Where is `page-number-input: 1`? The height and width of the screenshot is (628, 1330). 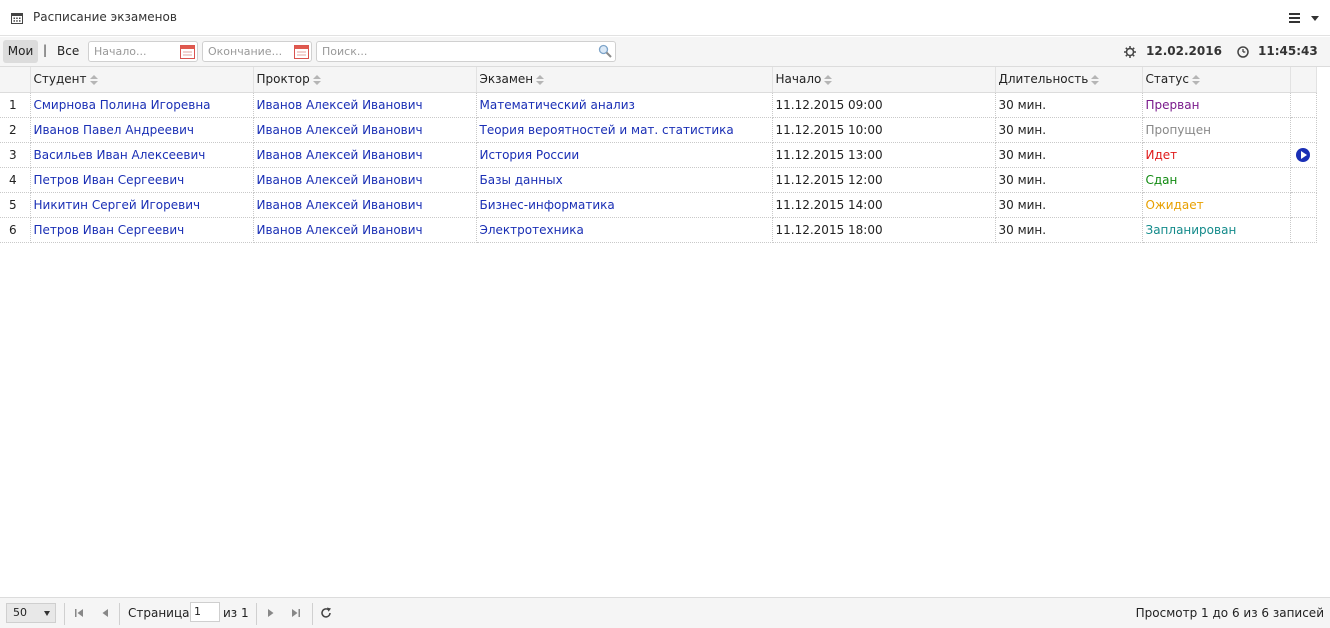
page-number-input: 1 is located at coordinates (205, 612).